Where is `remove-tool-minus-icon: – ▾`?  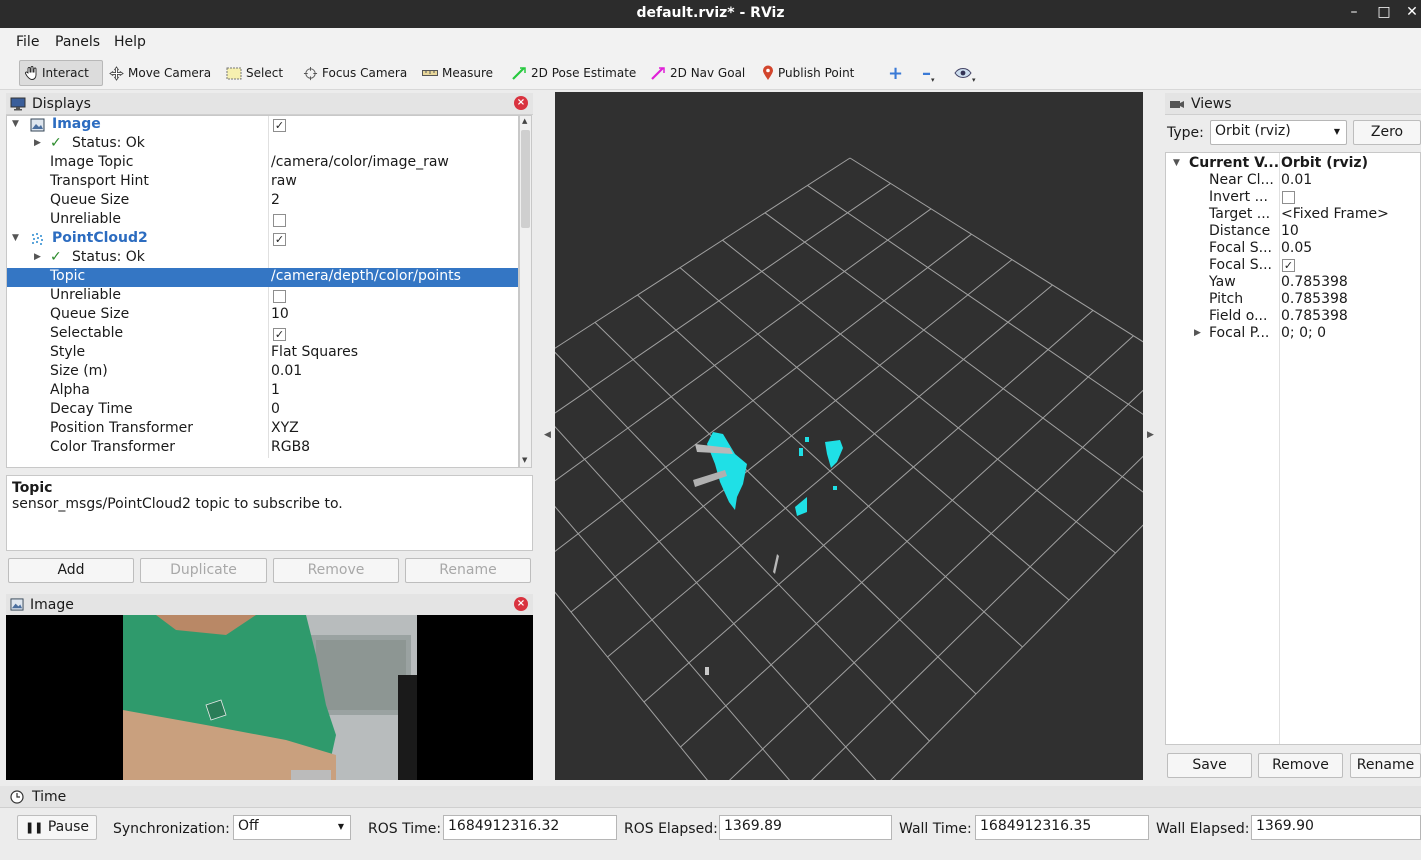 remove-tool-minus-icon: – ▾ is located at coordinates (928, 73).